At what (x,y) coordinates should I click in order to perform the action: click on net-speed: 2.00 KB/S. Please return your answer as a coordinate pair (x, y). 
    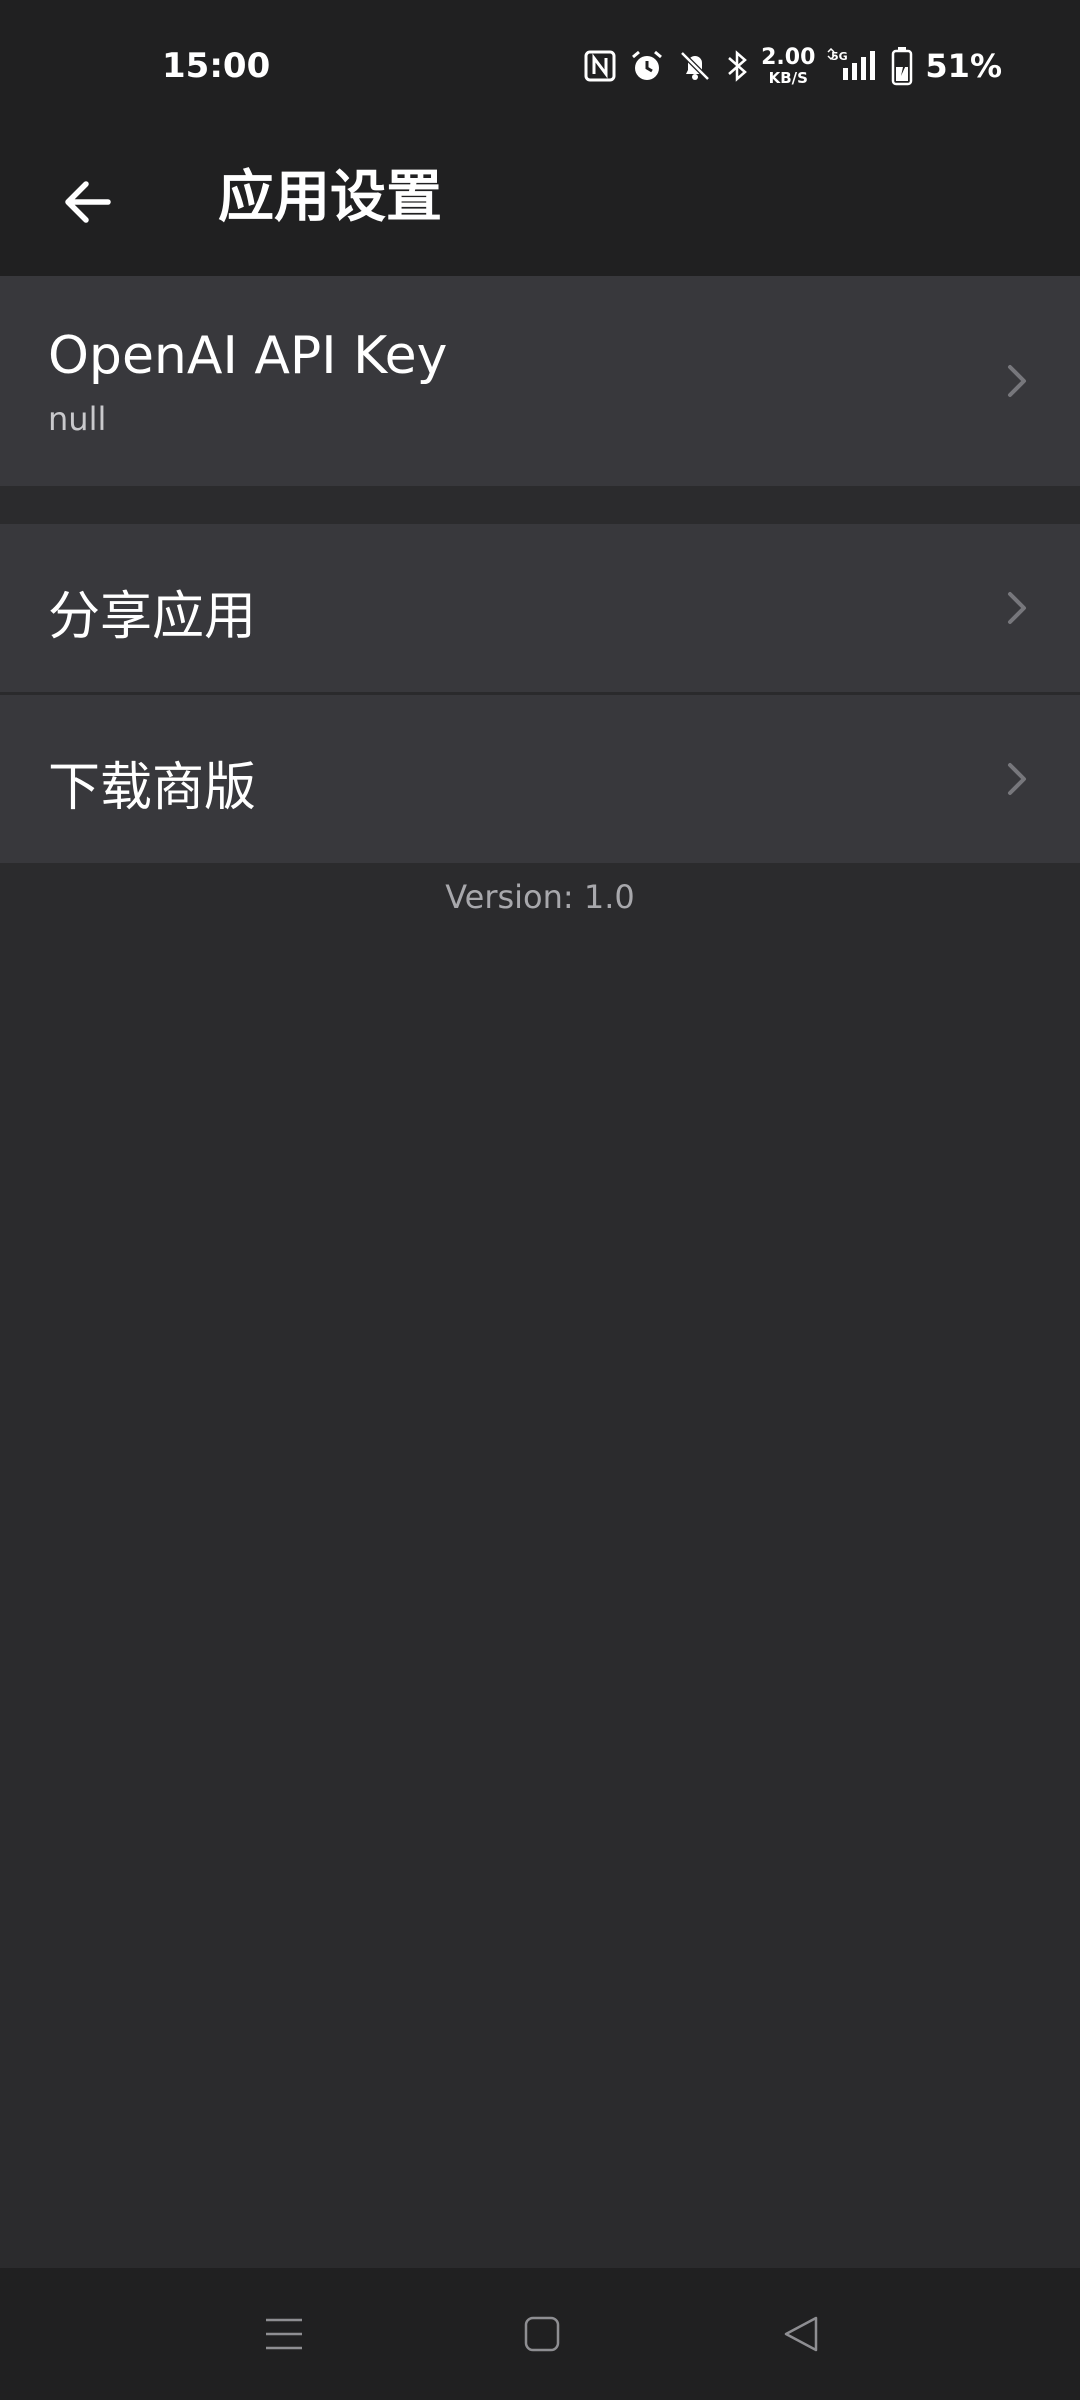
    Looking at the image, I should click on (788, 65).